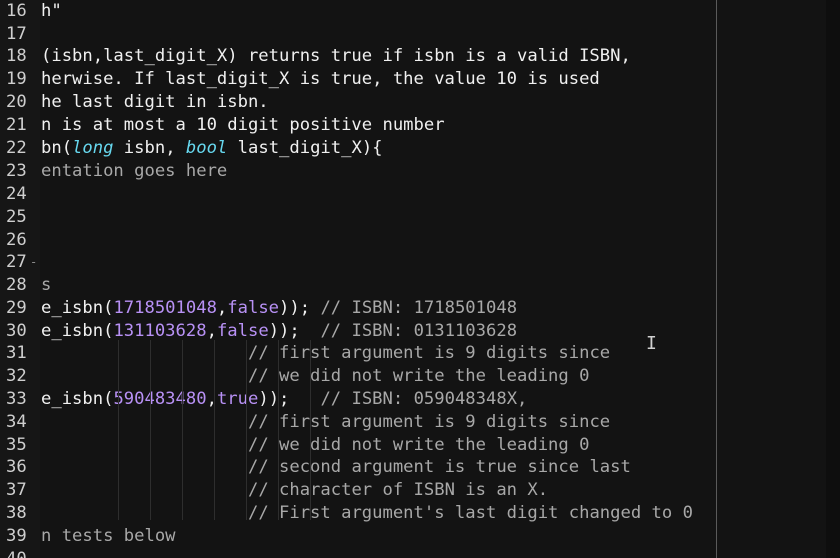 This screenshot has width=840, height=558. Describe the element at coordinates (16, 513) in the screenshot. I see `line-number: 38` at that location.